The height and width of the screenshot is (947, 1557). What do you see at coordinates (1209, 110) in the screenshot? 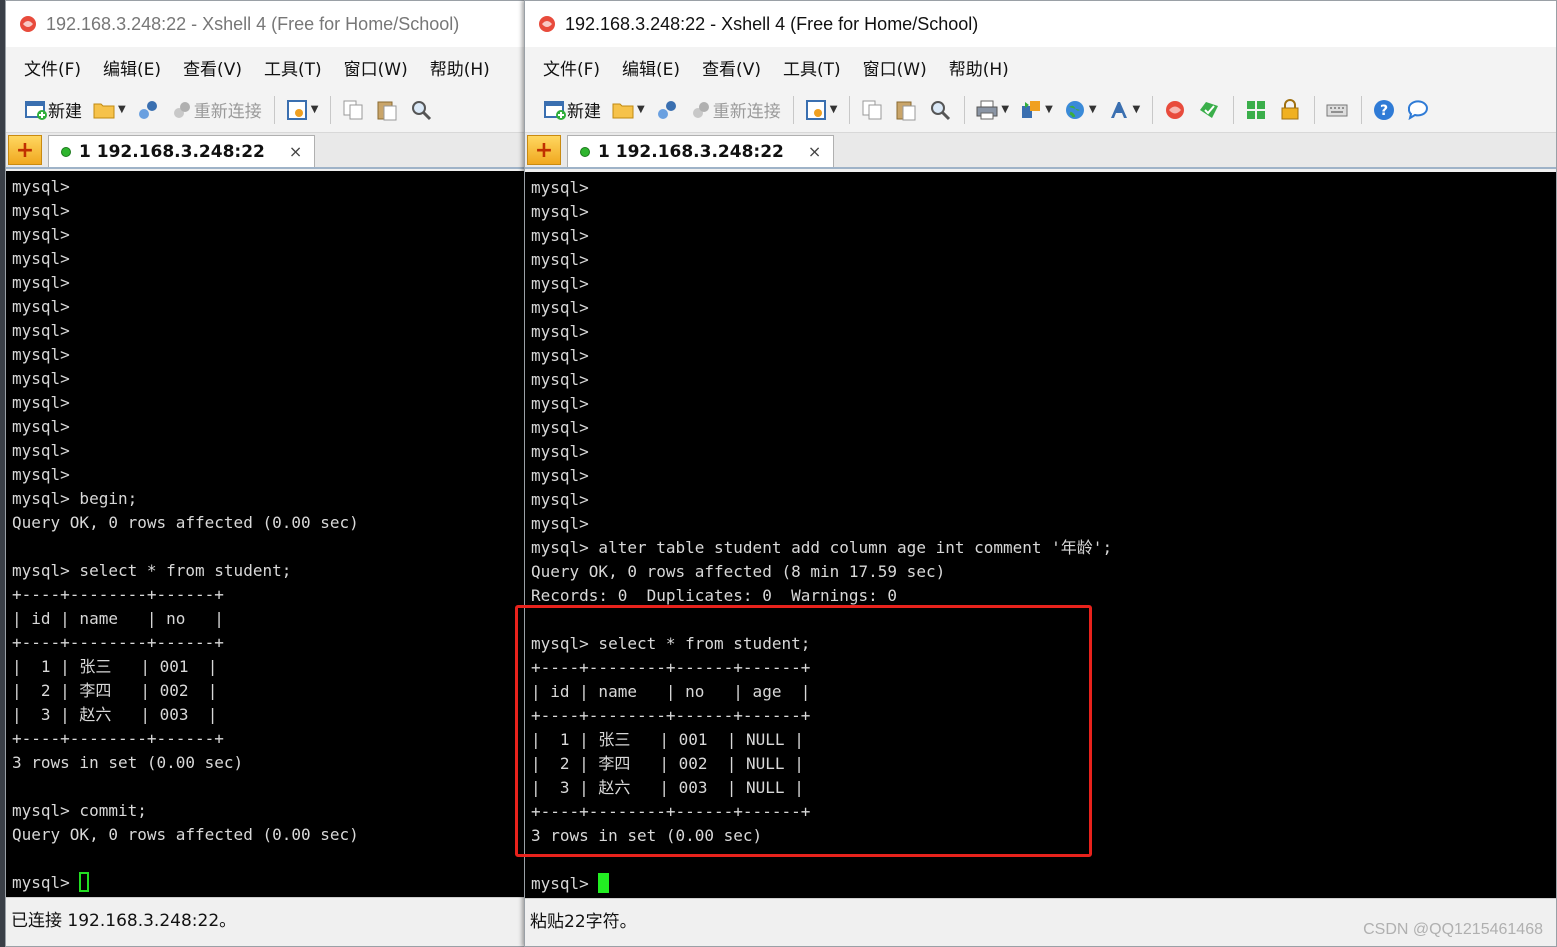
I see `right-green-tool-button` at bounding box center [1209, 110].